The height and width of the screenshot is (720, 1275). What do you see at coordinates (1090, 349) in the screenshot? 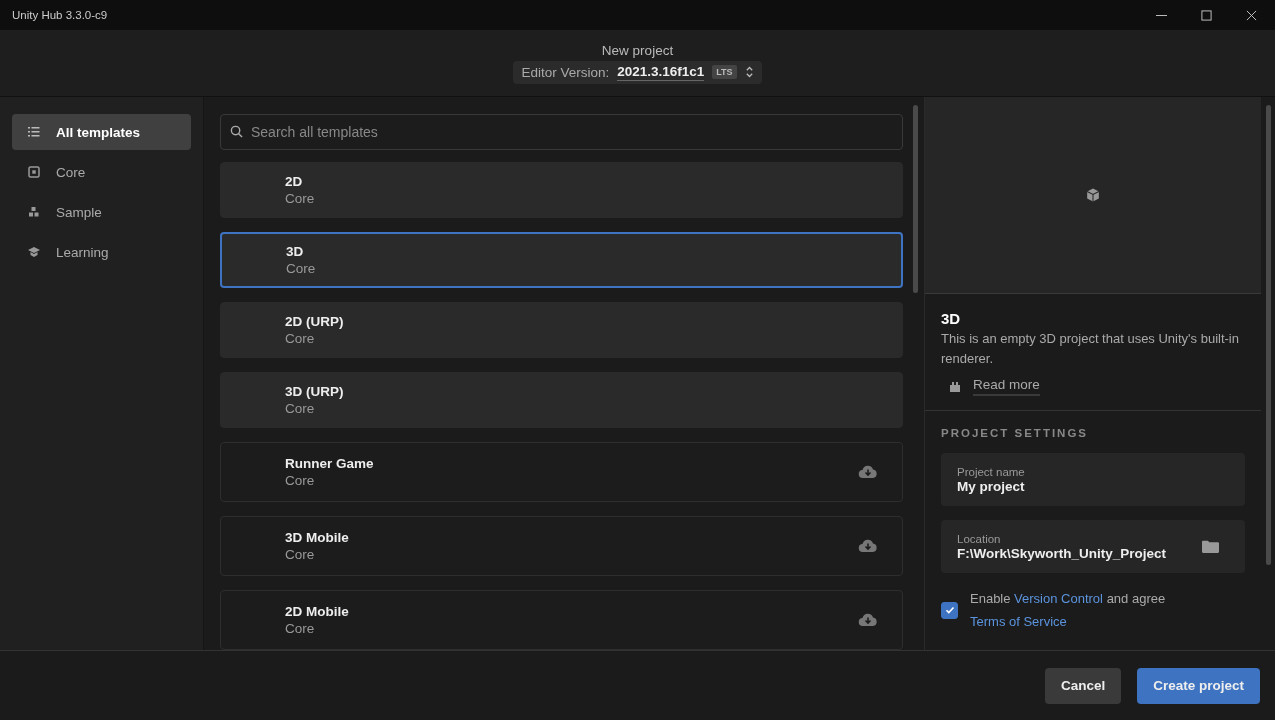
I see `template-description: This is an empty 3D project that uses Unity's built-in renderer.` at bounding box center [1090, 349].